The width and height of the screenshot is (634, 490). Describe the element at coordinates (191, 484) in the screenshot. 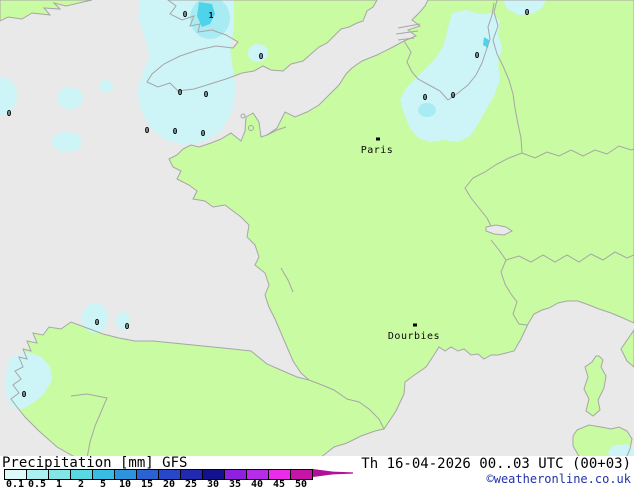

I see `legend-tick-label: 25` at that location.